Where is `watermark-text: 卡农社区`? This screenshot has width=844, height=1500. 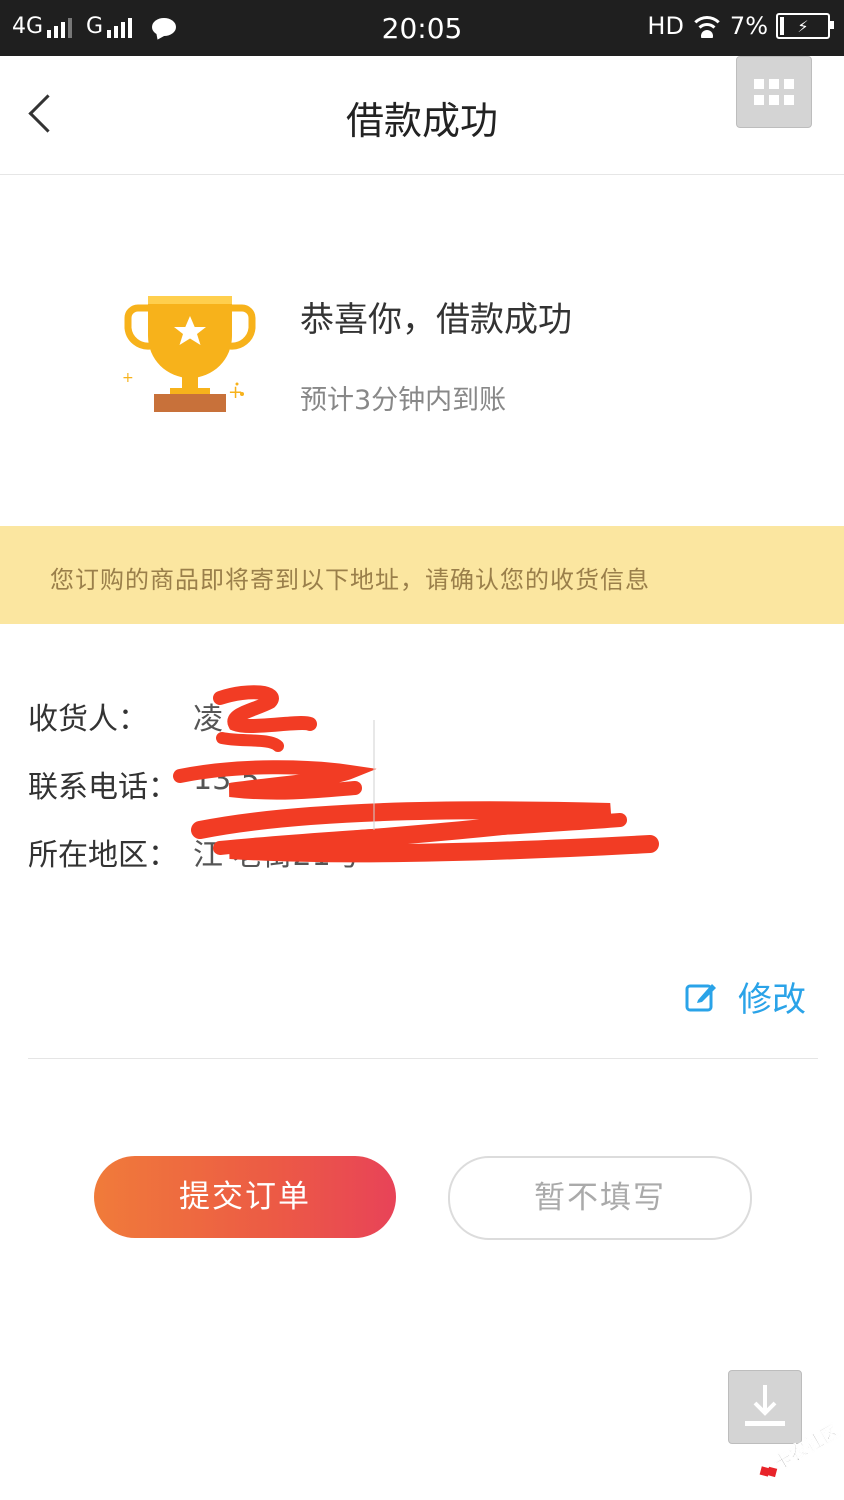 watermark-text: 卡农社区 is located at coordinates (806, 1447).